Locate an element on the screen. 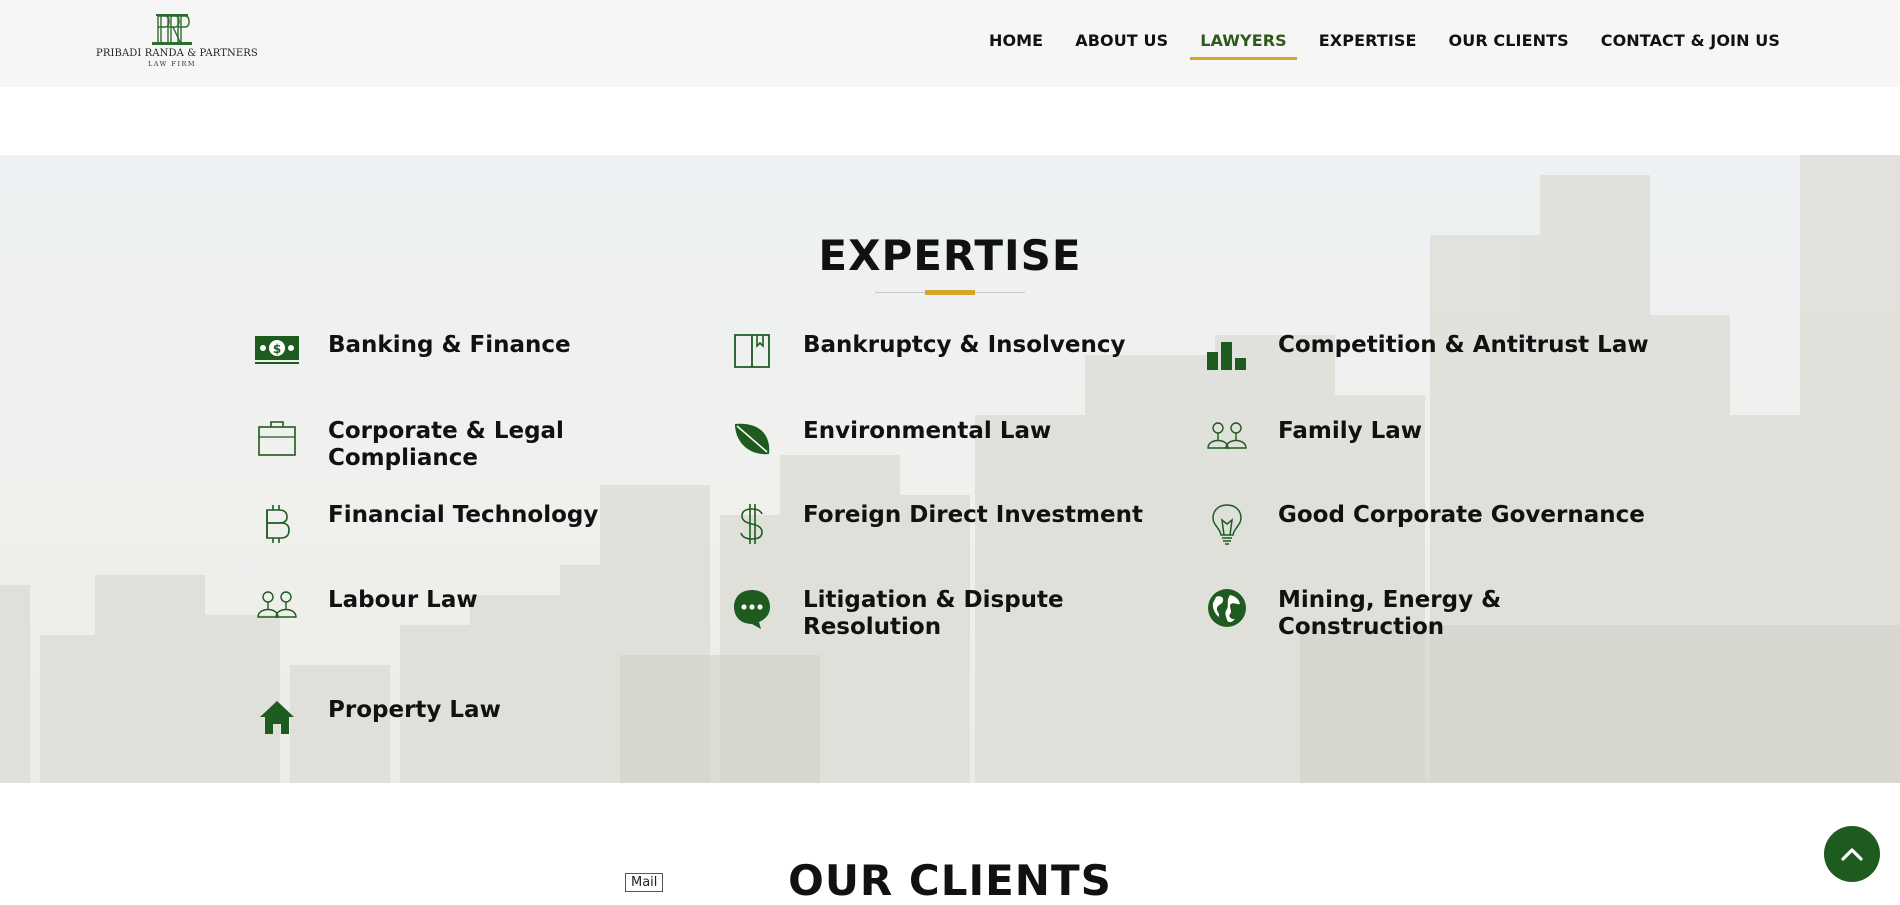 This screenshot has width=1900, height=905. bitcoin-icon is located at coordinates (277, 526).